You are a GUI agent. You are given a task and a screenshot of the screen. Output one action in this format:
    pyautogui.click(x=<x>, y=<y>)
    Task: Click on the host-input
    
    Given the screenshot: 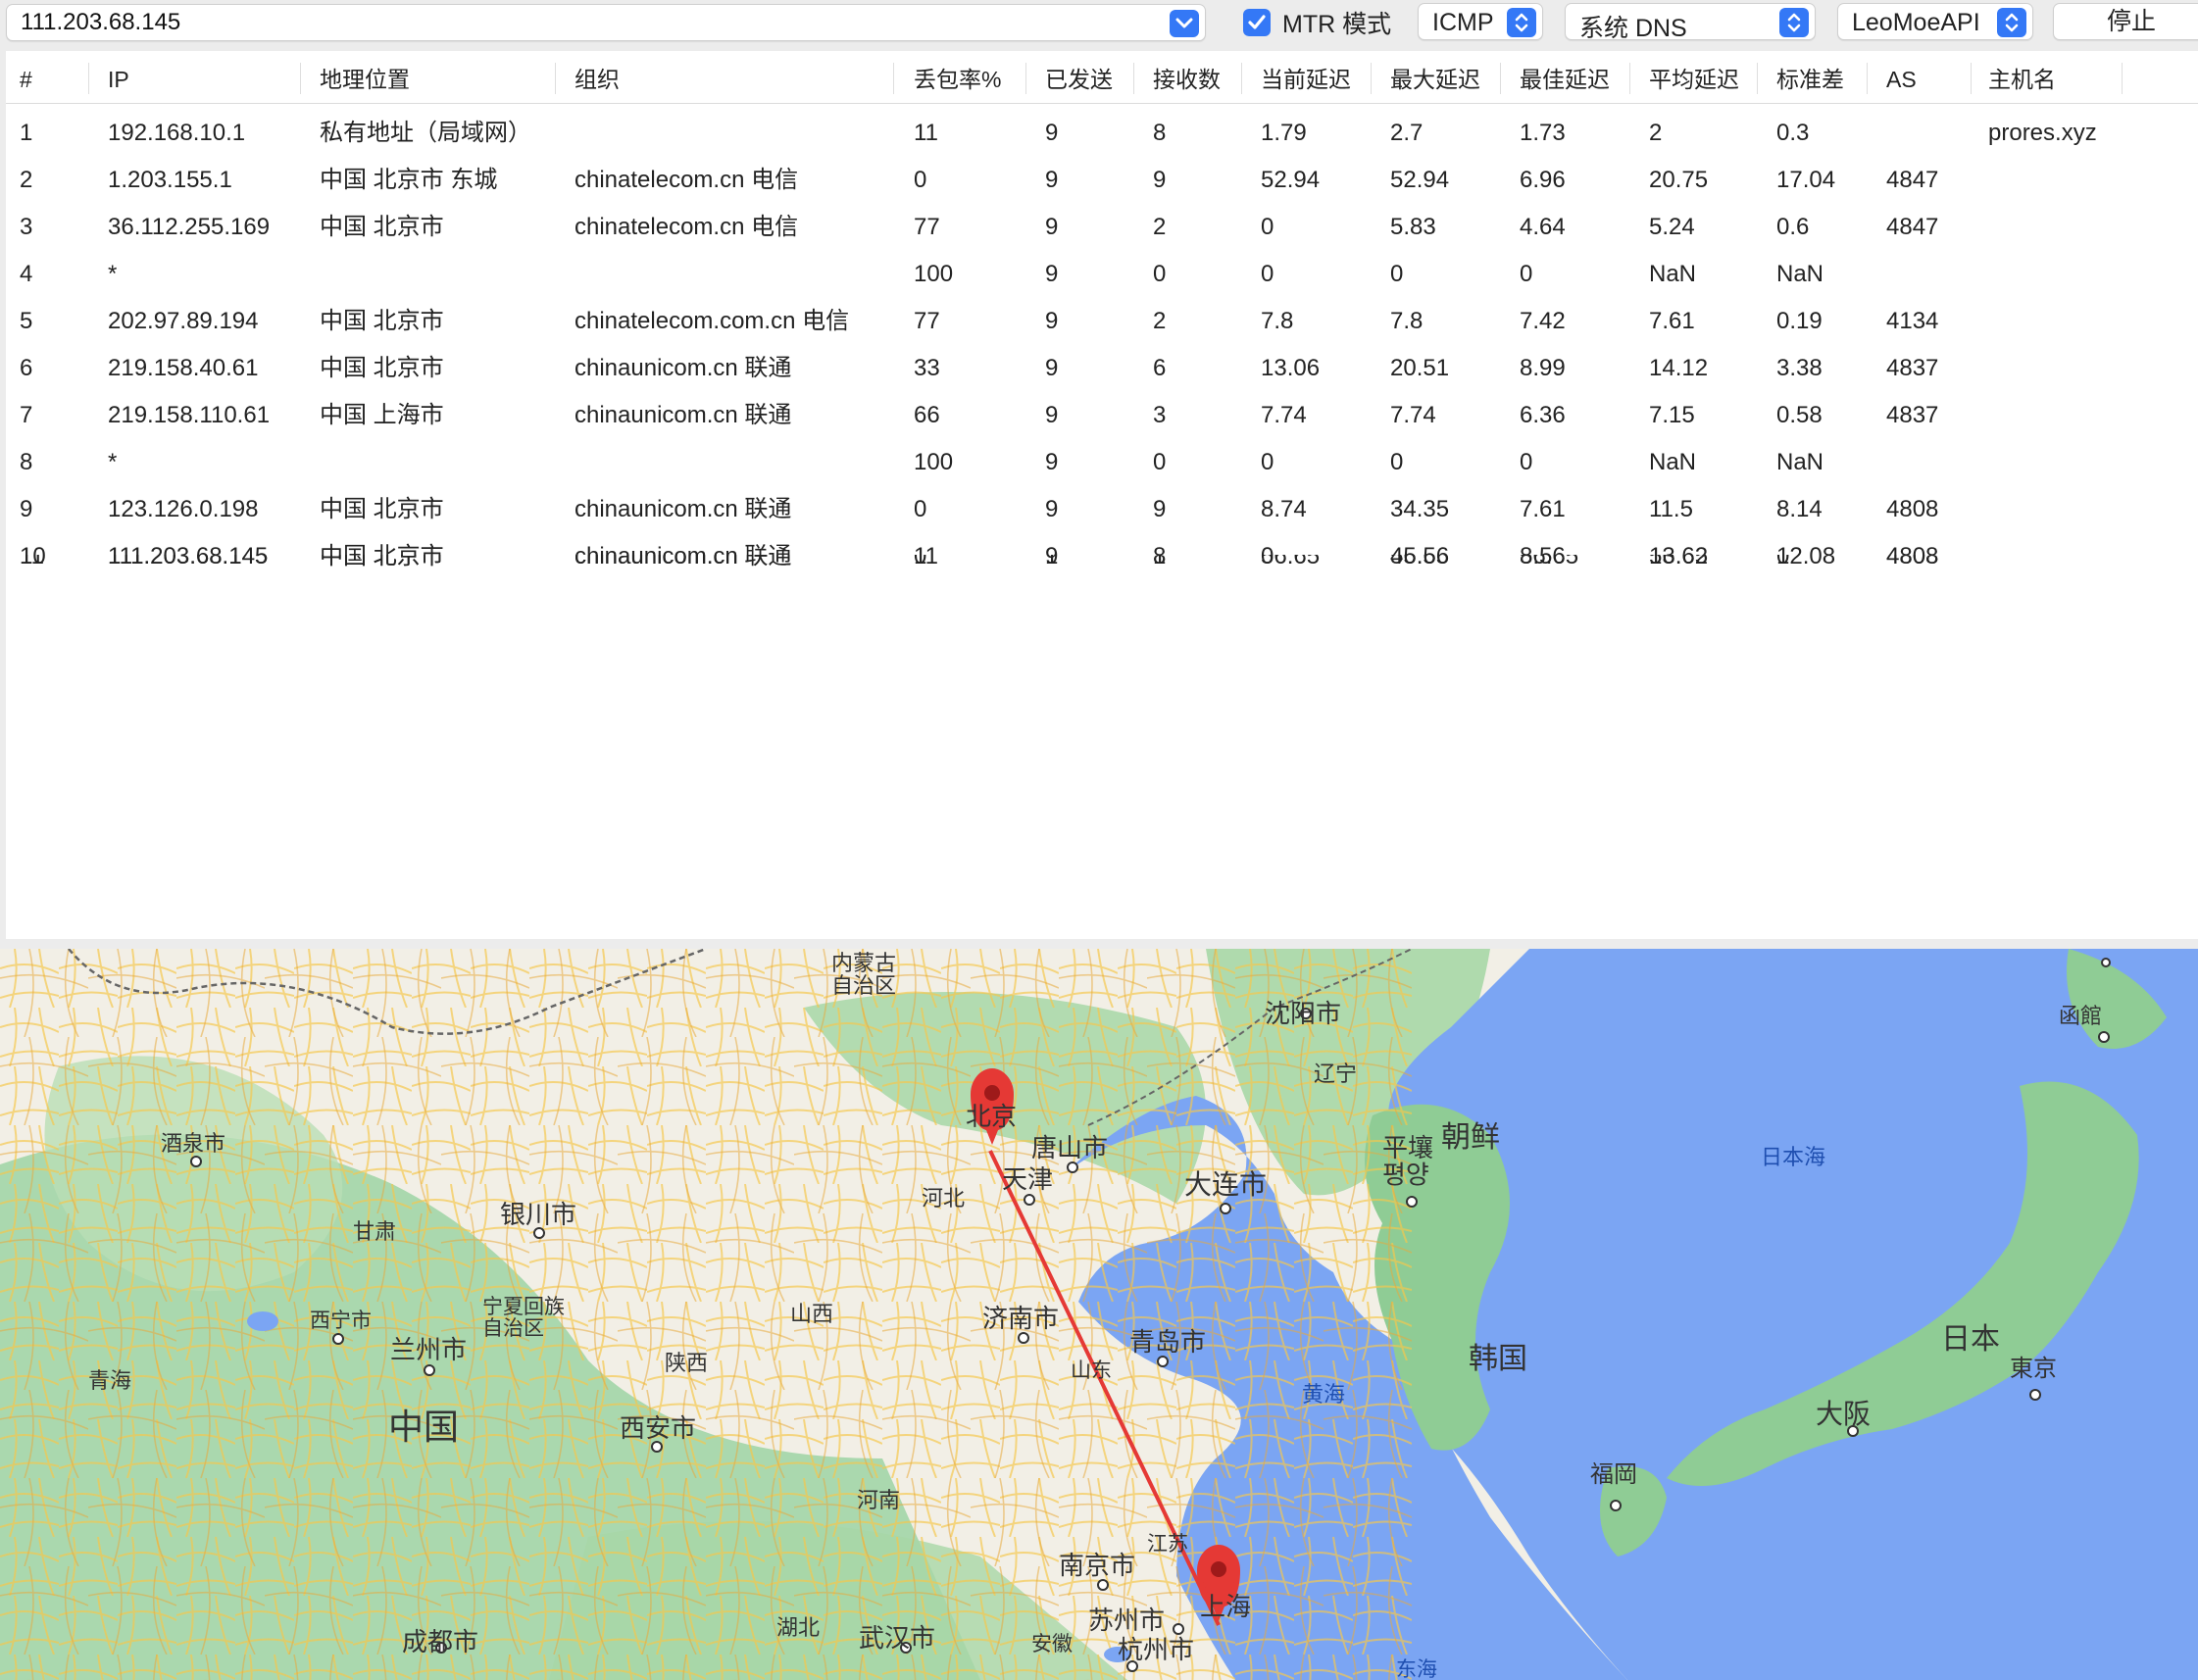 What is the action you would take?
    pyautogui.click(x=584, y=22)
    